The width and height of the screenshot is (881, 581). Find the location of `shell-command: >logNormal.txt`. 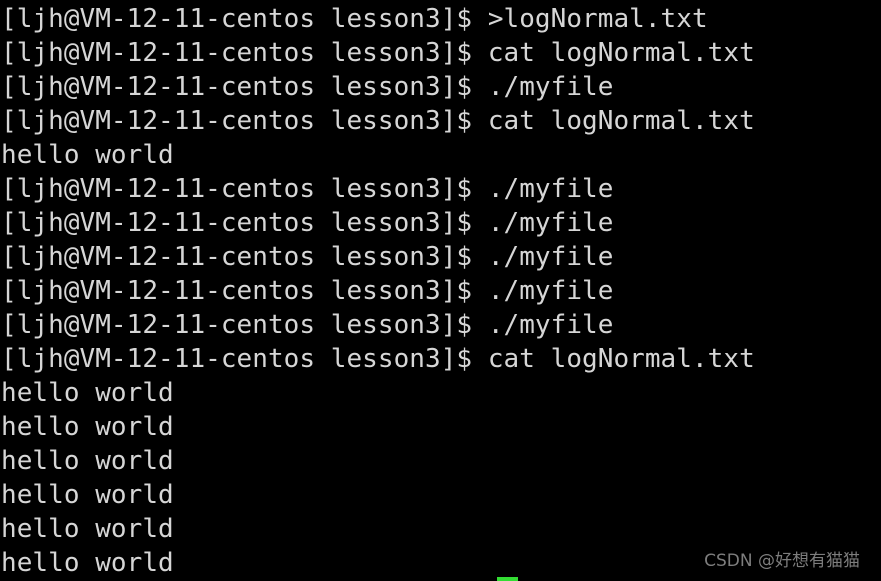

shell-command: >logNormal.txt is located at coordinates (597, 19).